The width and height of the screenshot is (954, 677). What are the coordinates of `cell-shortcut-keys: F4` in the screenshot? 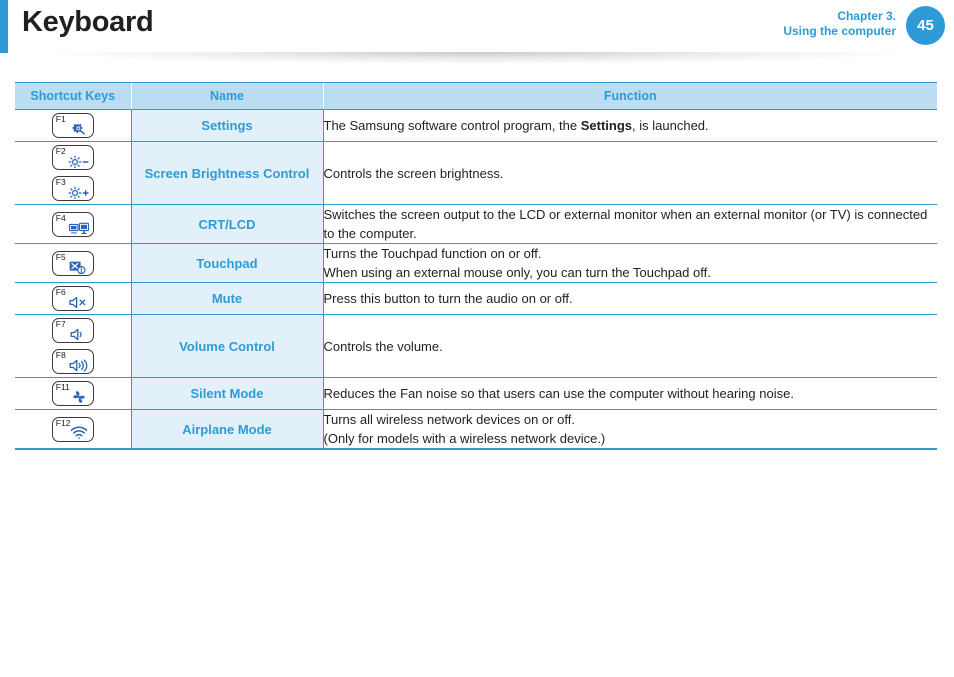 It's located at (73, 224).